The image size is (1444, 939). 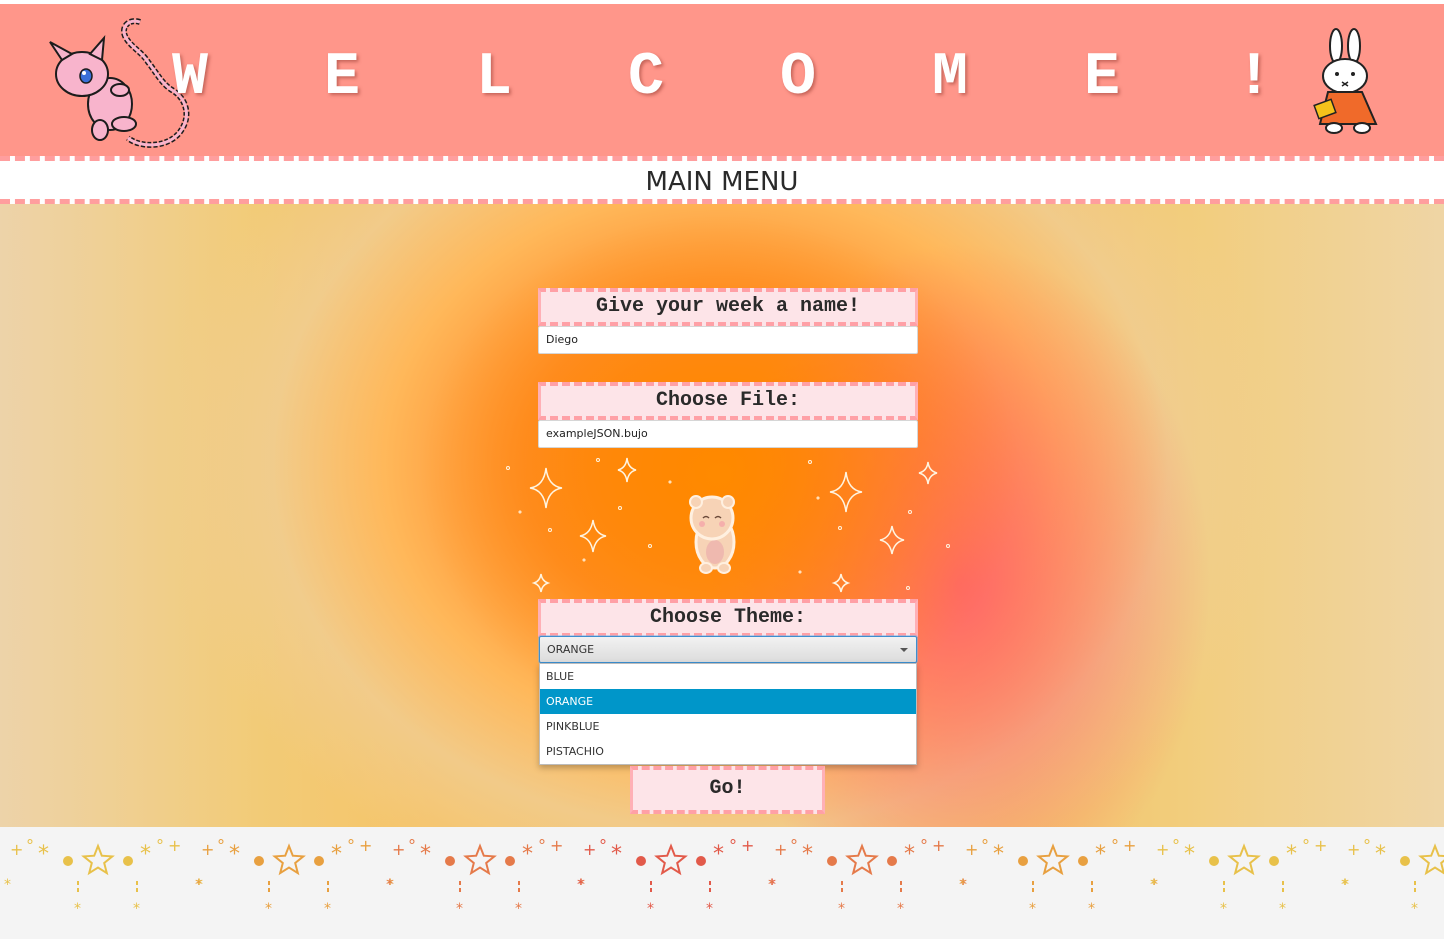 What do you see at coordinates (728, 649) in the screenshot?
I see `theme-select: ORANGE` at bounding box center [728, 649].